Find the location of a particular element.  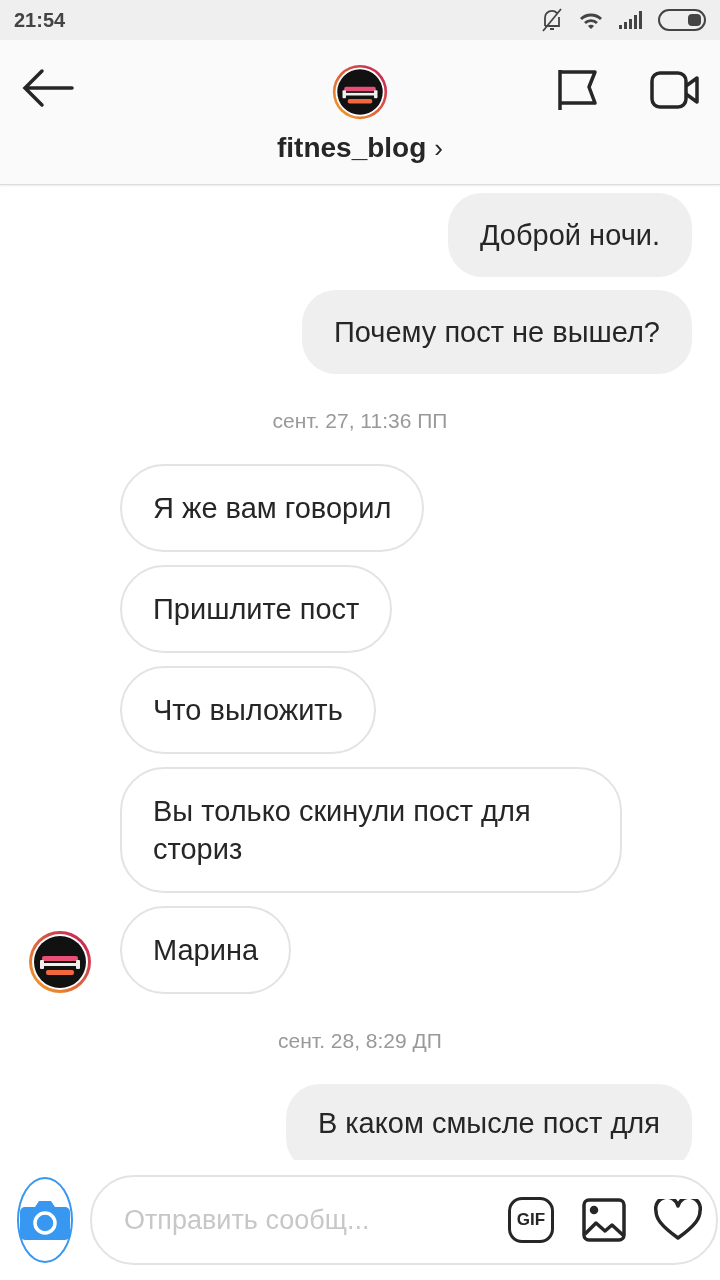

gif-button: GIF is located at coordinates (531, 1220).